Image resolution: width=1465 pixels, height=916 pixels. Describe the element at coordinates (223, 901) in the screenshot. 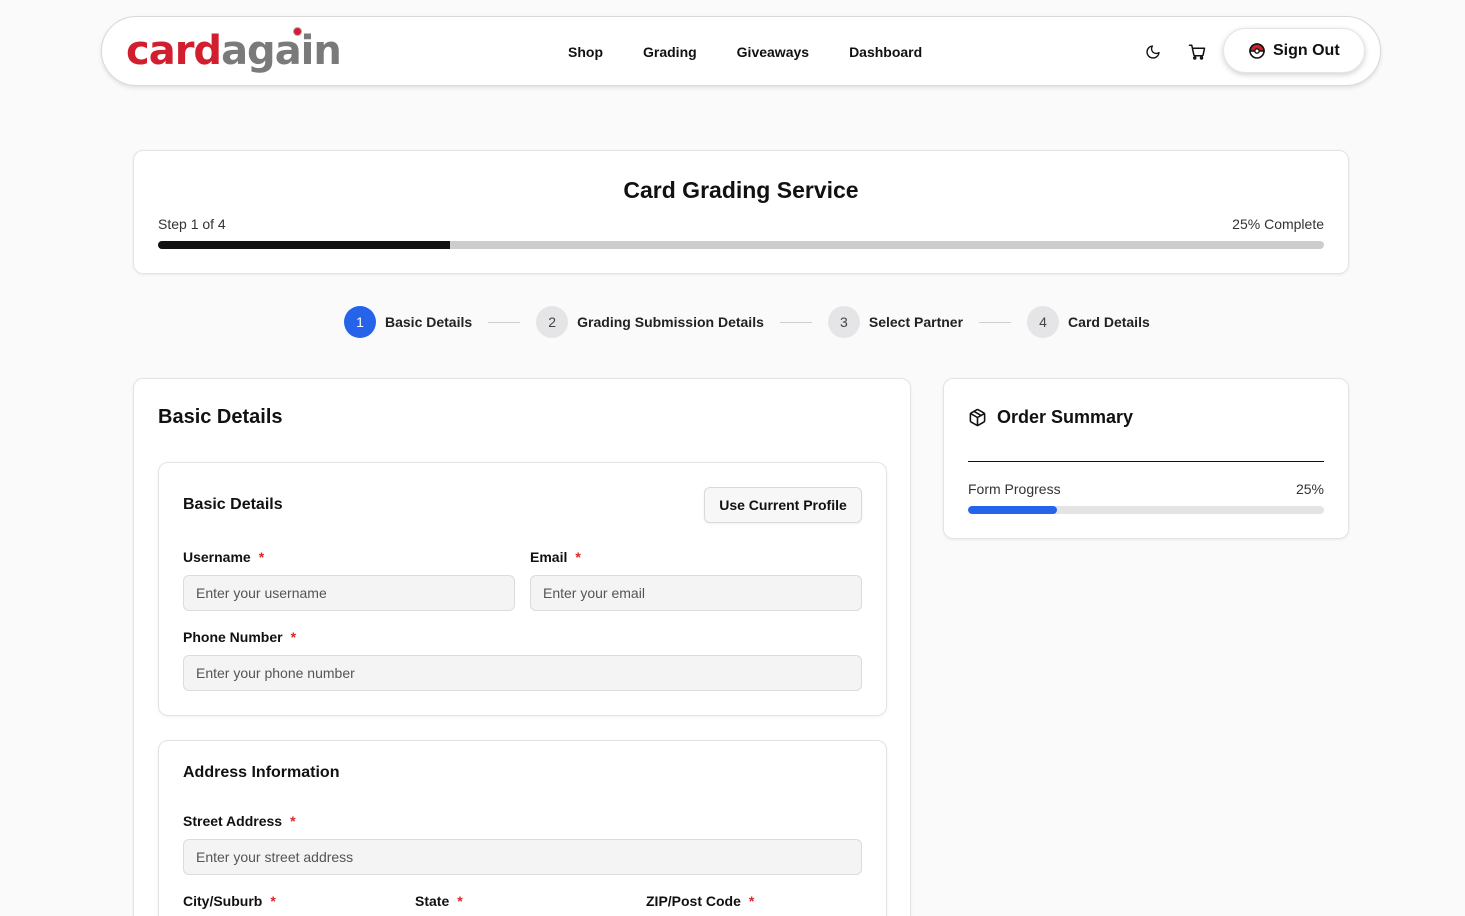

I see `city-label-text: City/Suburb` at that location.